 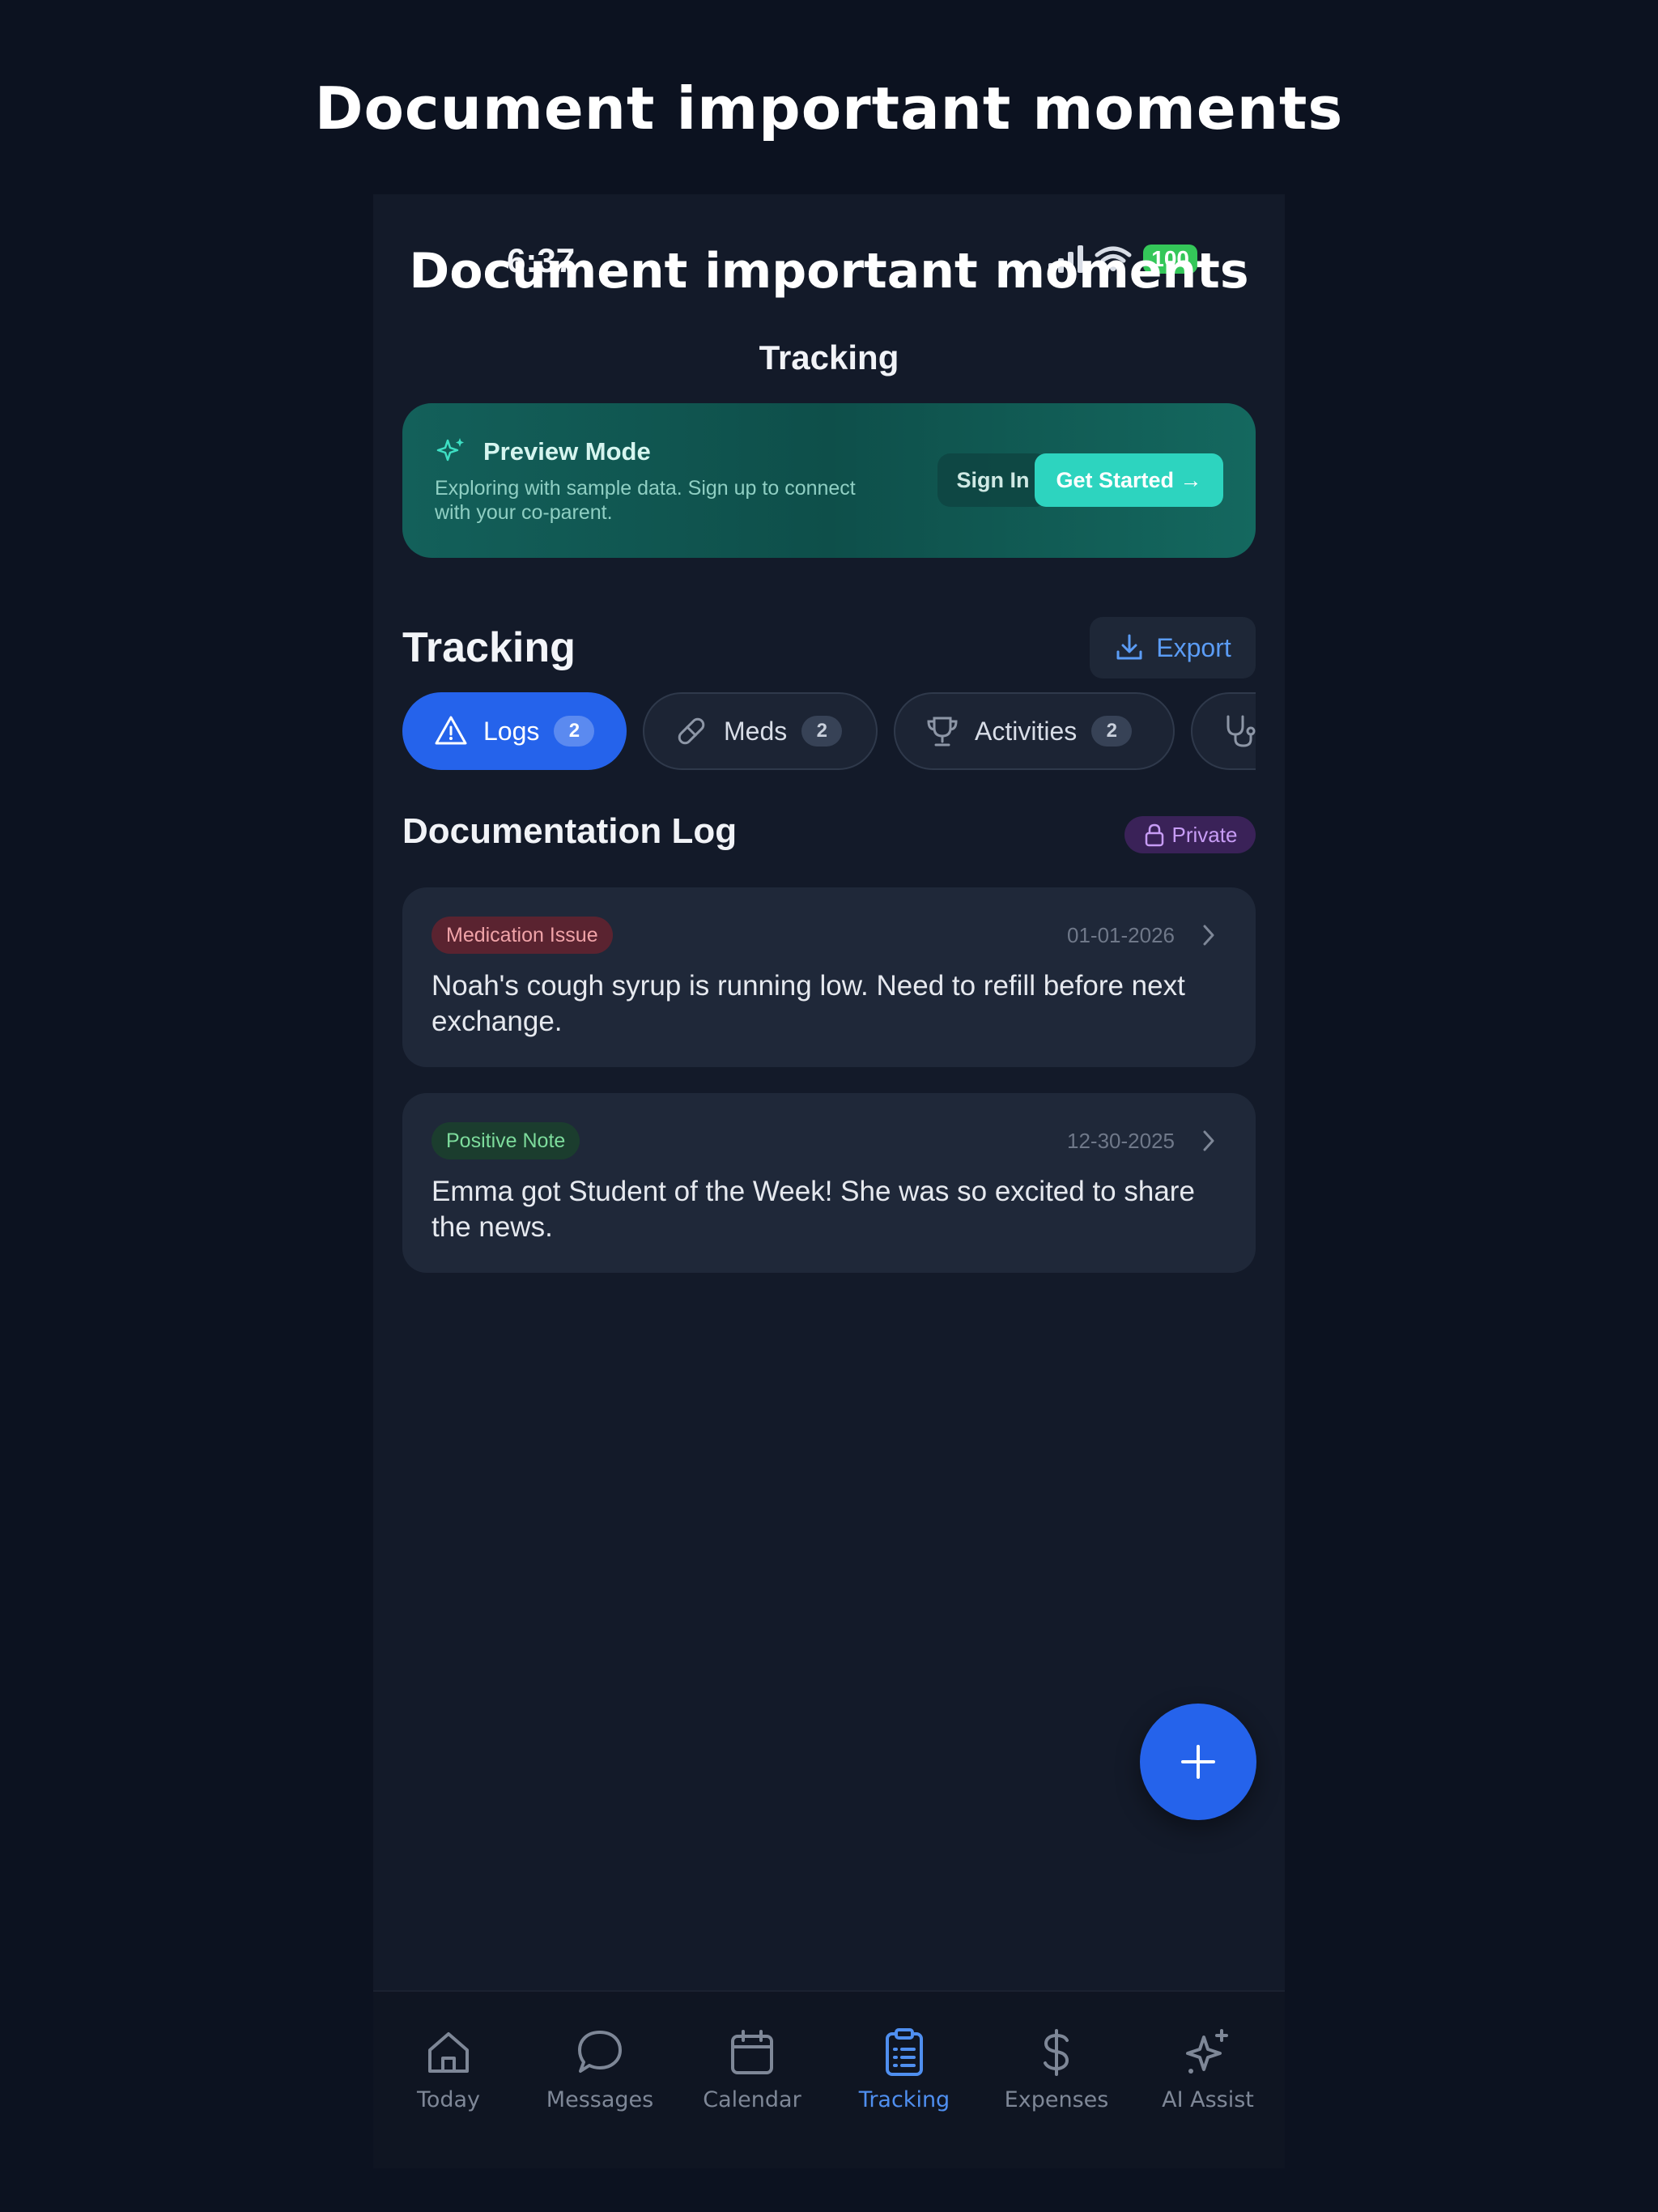 What do you see at coordinates (1129, 480) in the screenshot?
I see `get-started-button: Get Started →` at bounding box center [1129, 480].